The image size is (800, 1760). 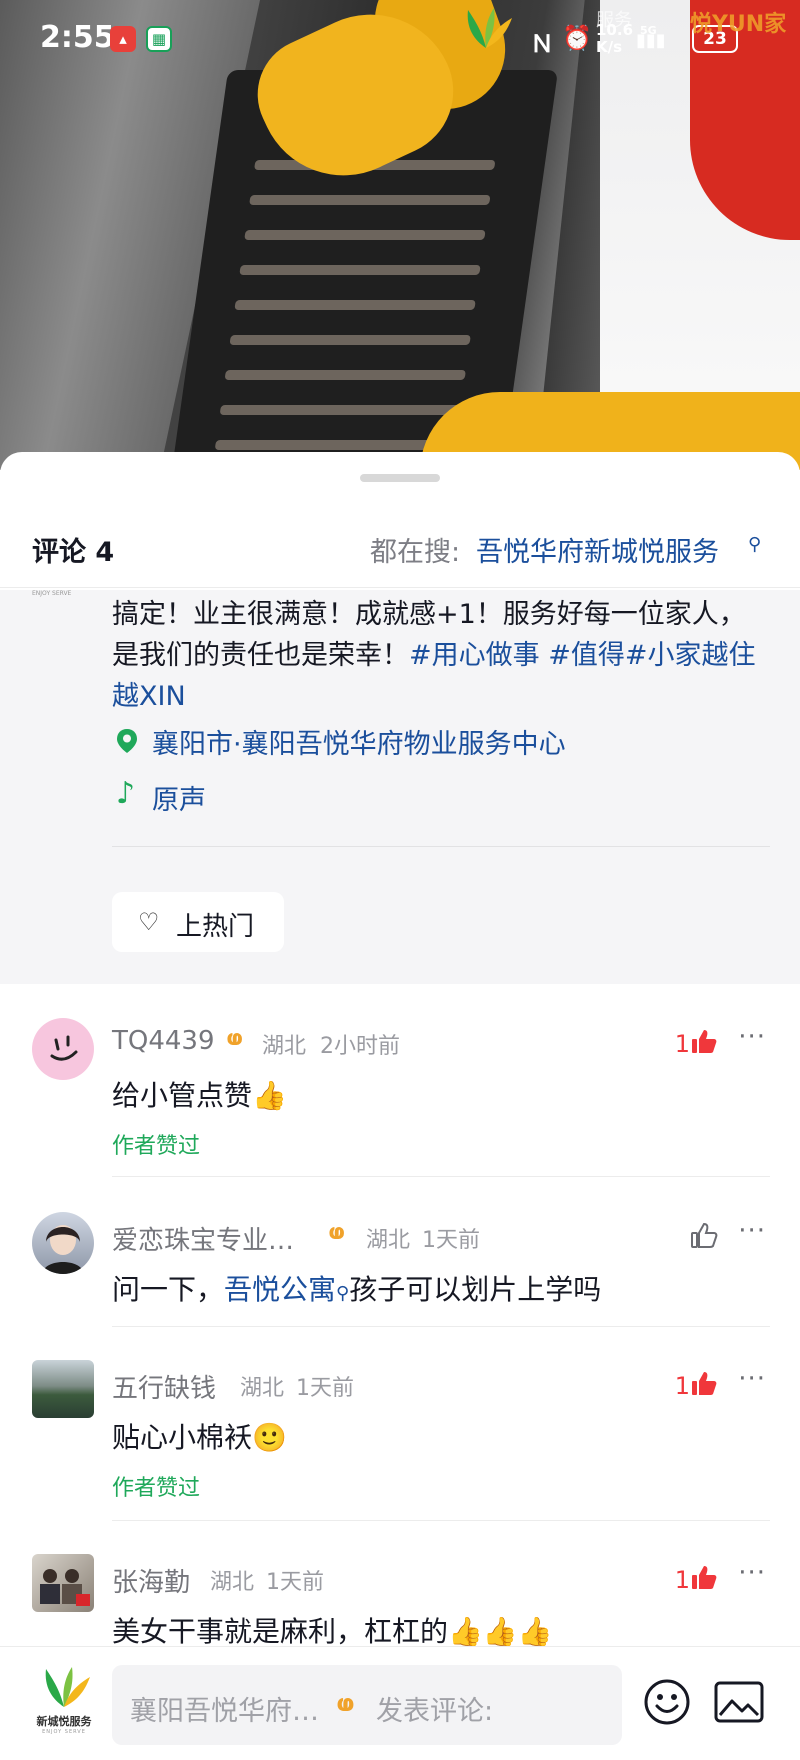 What do you see at coordinates (415, 552) in the screenshot?
I see `search-prefix: 都在搜:` at bounding box center [415, 552].